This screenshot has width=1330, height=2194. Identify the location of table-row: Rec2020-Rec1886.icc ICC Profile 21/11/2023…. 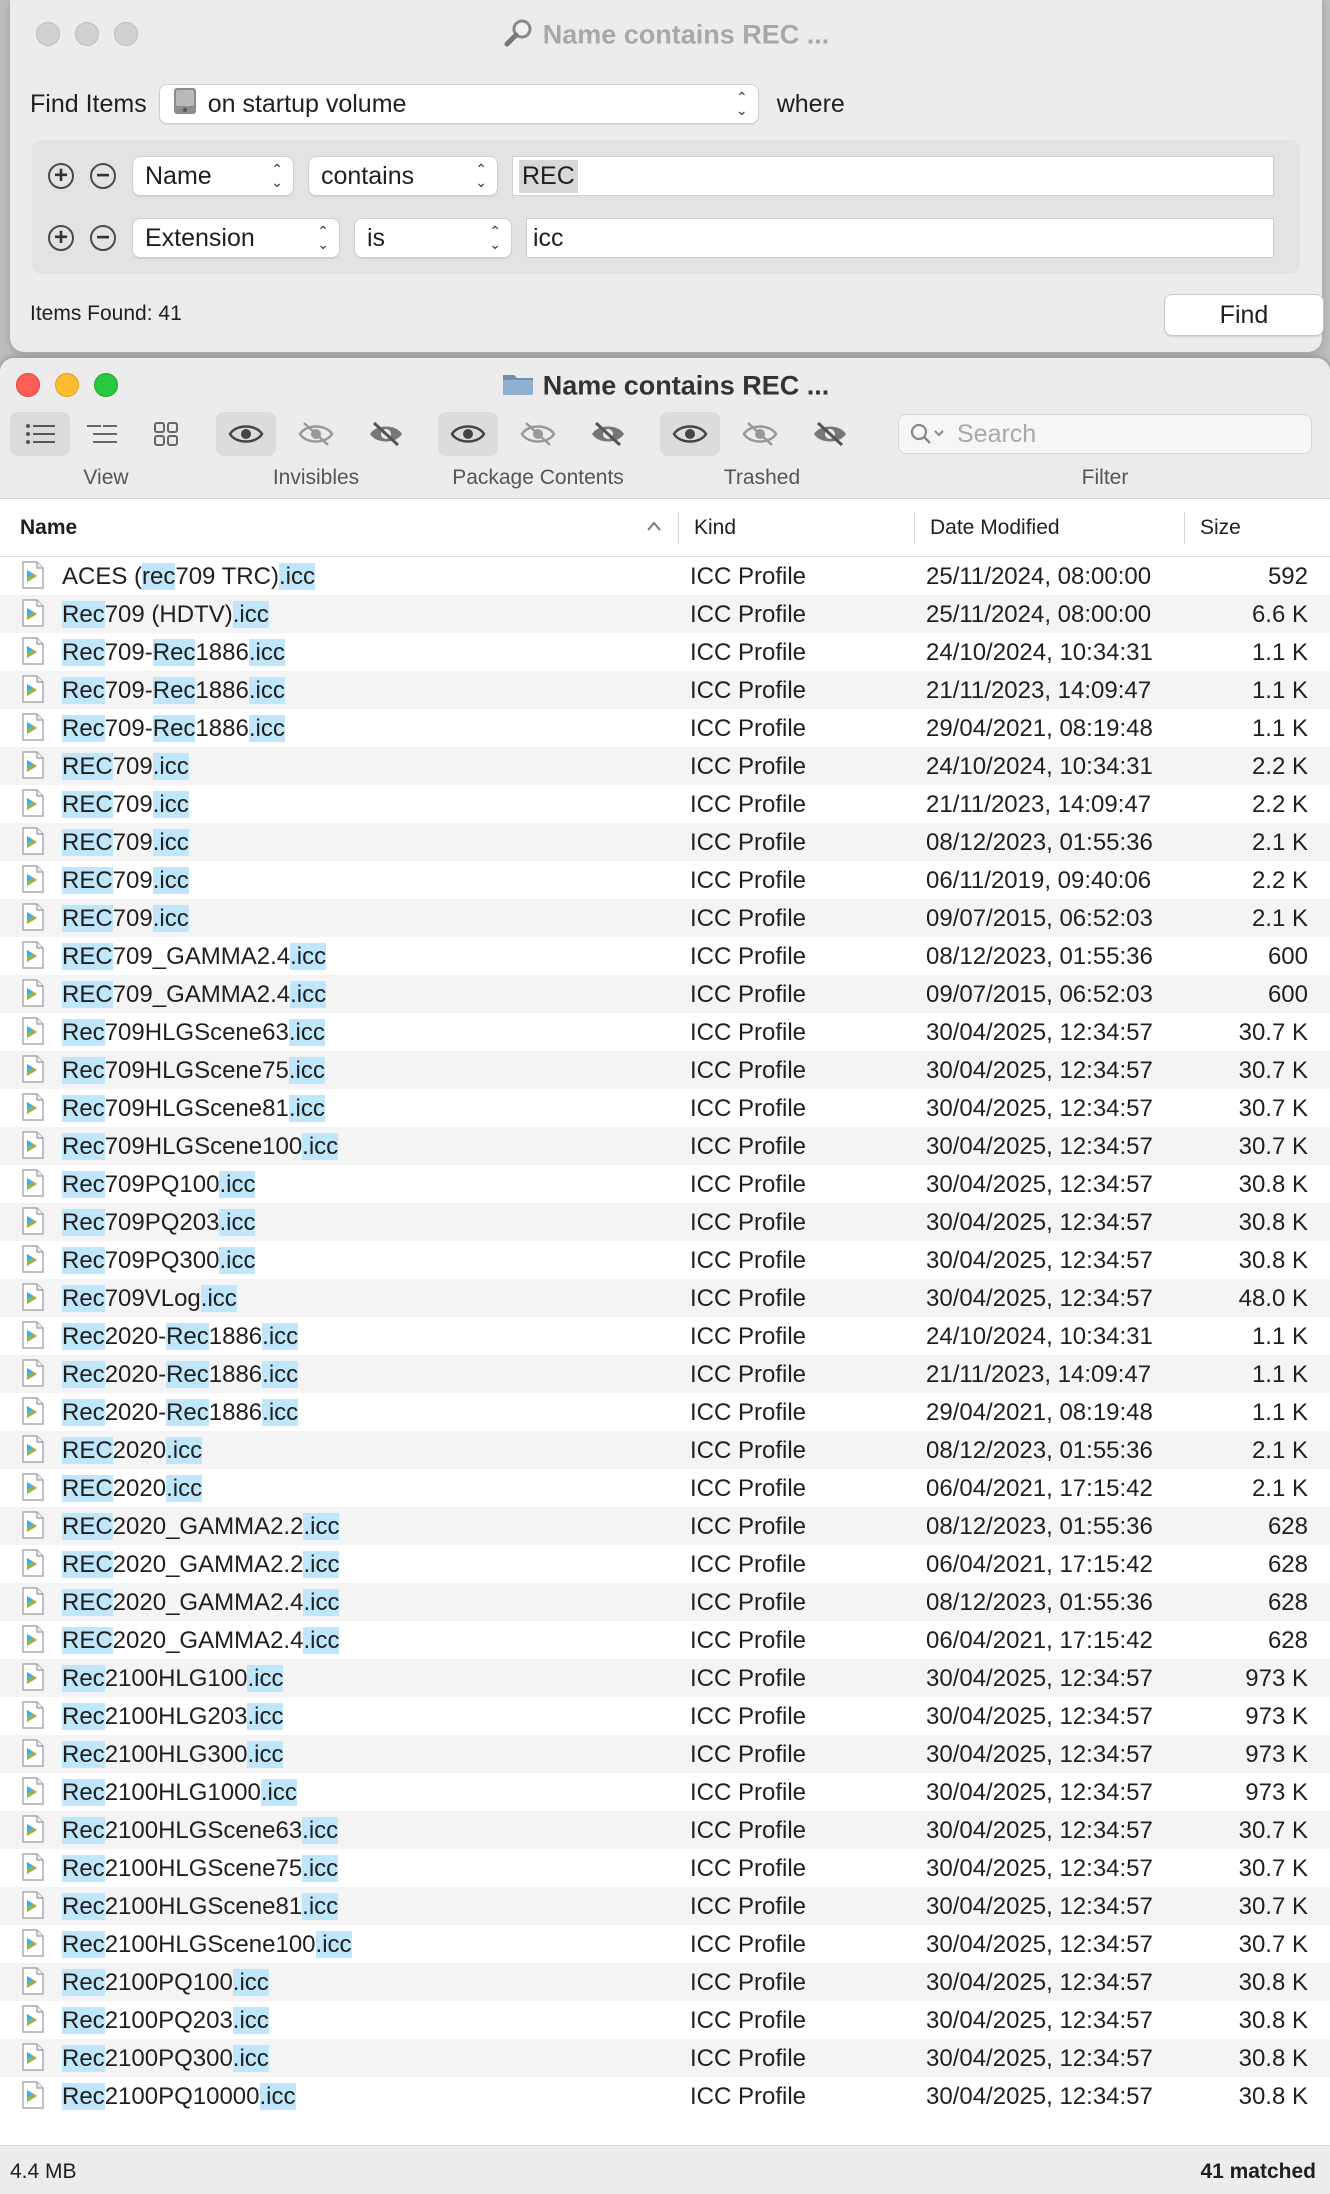
(665, 1374).